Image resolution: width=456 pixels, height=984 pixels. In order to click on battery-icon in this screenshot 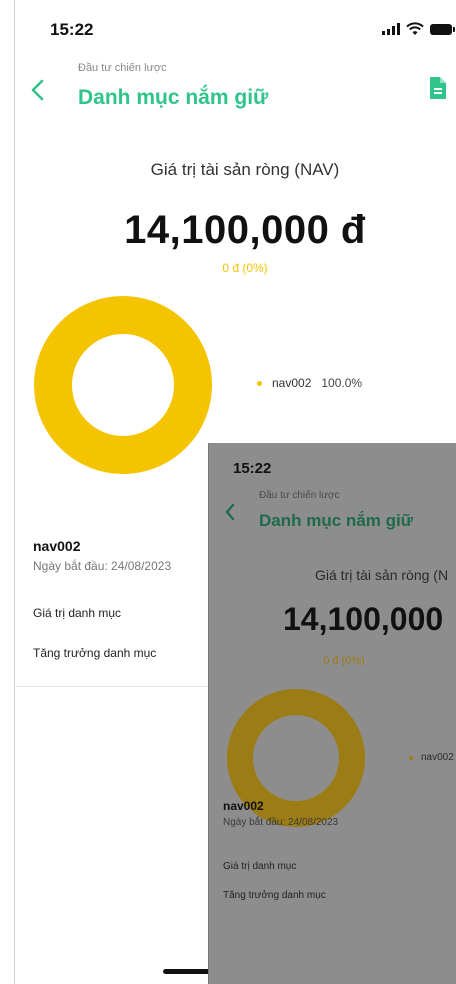, I will do `click(442, 29)`.